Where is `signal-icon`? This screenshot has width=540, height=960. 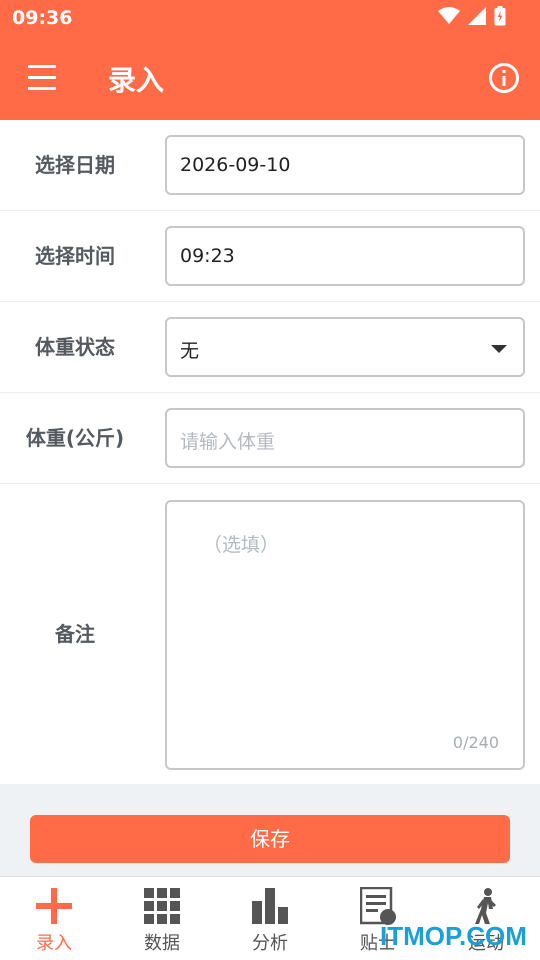
signal-icon is located at coordinates (477, 16).